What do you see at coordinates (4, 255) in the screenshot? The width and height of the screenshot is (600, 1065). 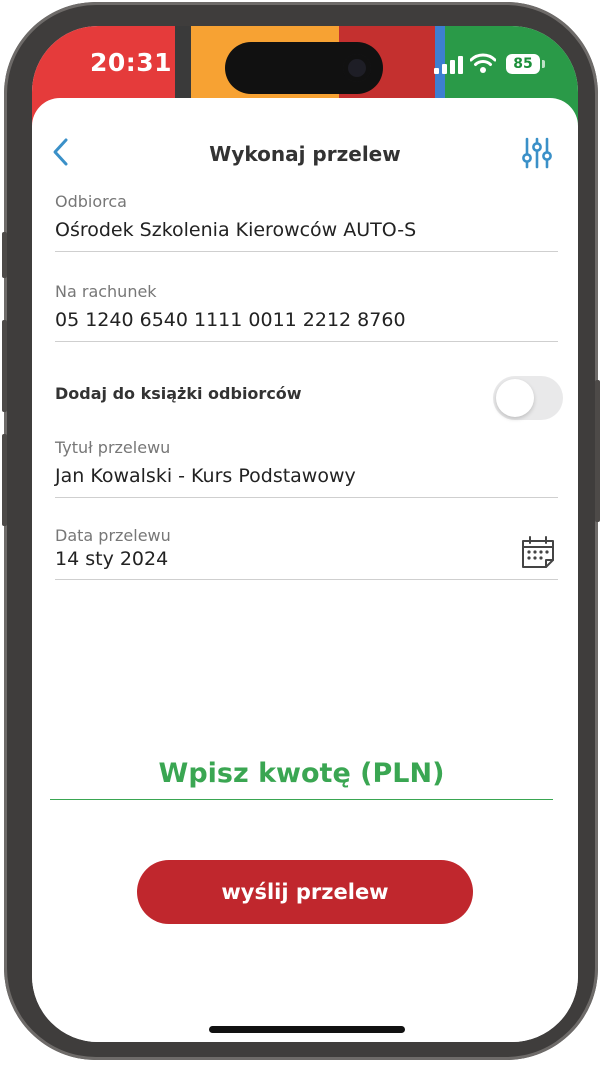 I see `mute-switch` at bounding box center [4, 255].